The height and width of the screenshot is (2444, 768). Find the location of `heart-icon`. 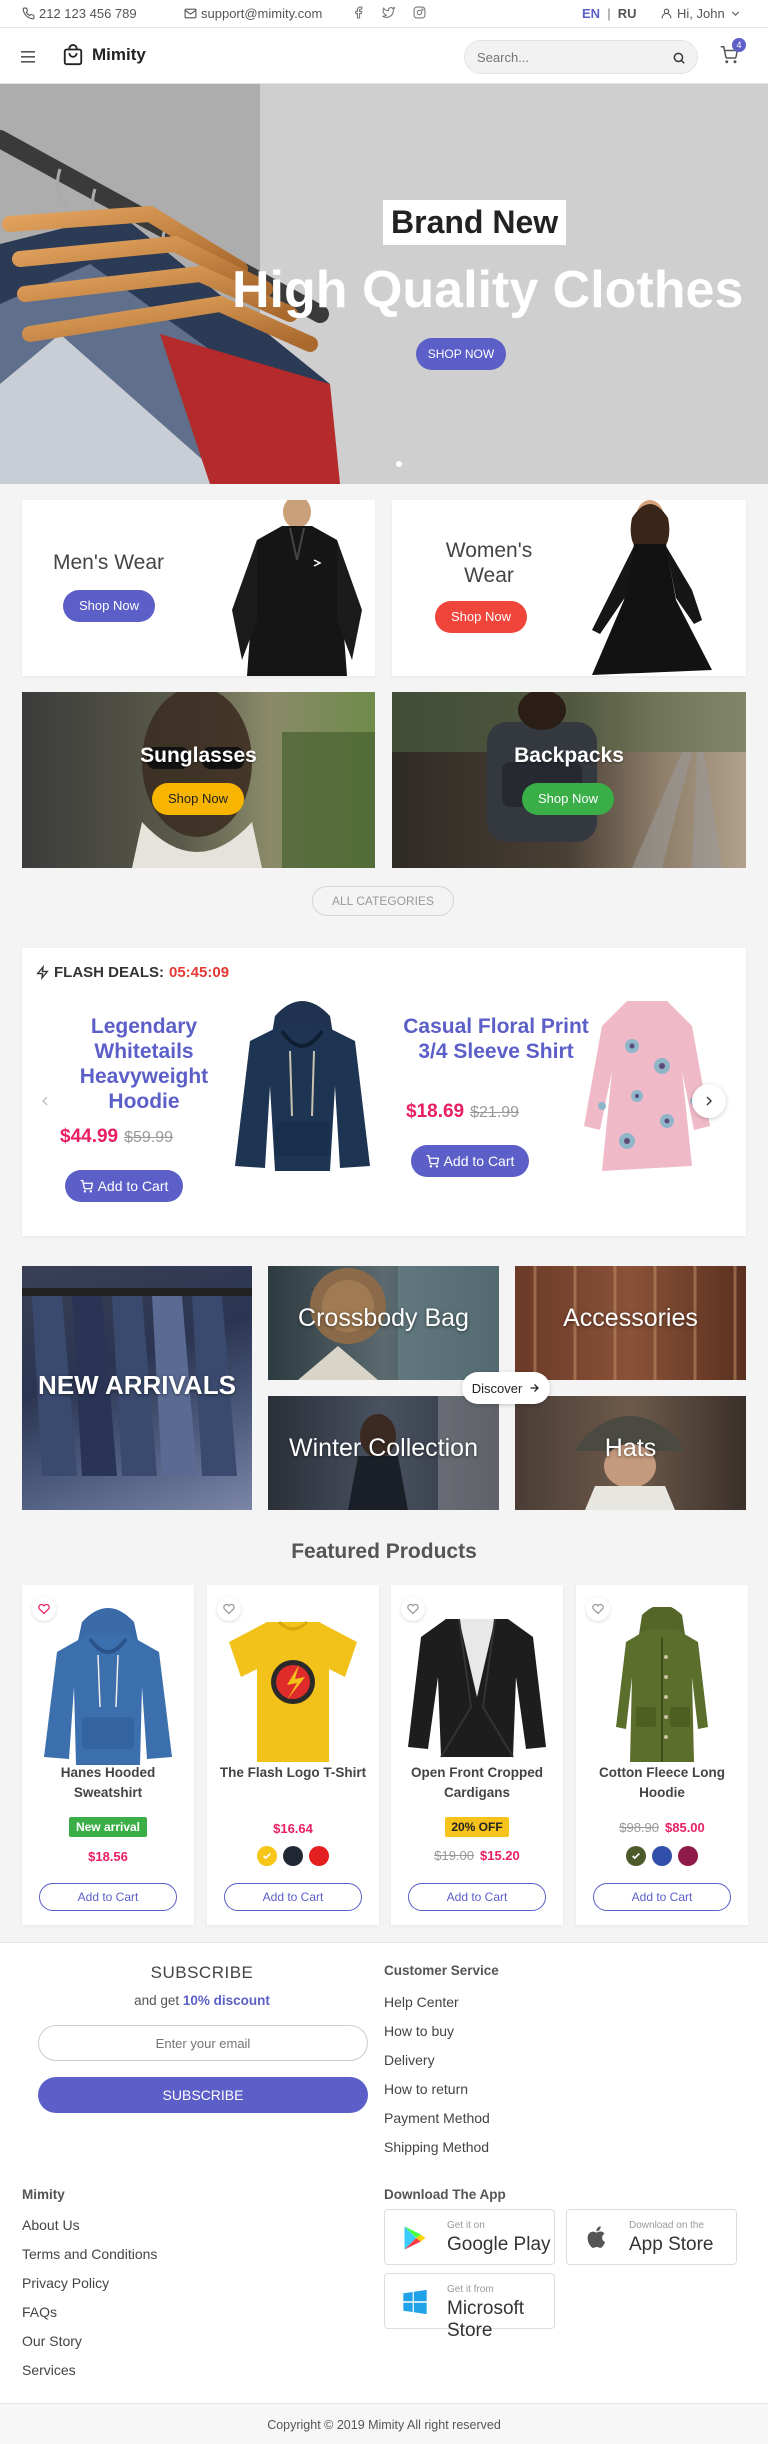

heart-icon is located at coordinates (598, 1609).